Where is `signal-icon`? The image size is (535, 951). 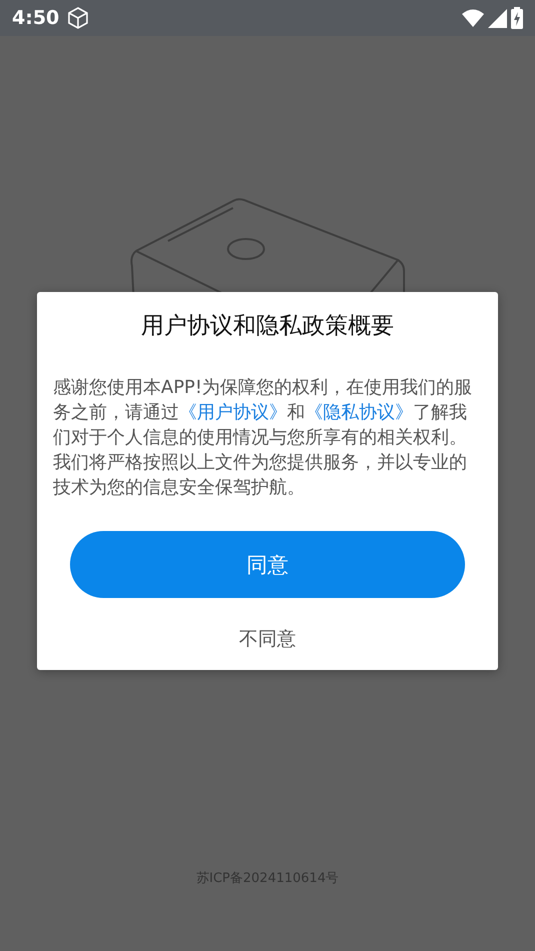 signal-icon is located at coordinates (497, 18).